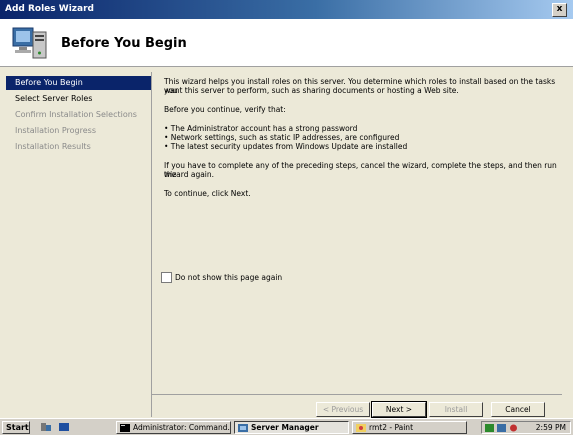  Describe the element at coordinates (286, 43) in the screenshot. I see `wizard-header: Before You Begin` at that location.